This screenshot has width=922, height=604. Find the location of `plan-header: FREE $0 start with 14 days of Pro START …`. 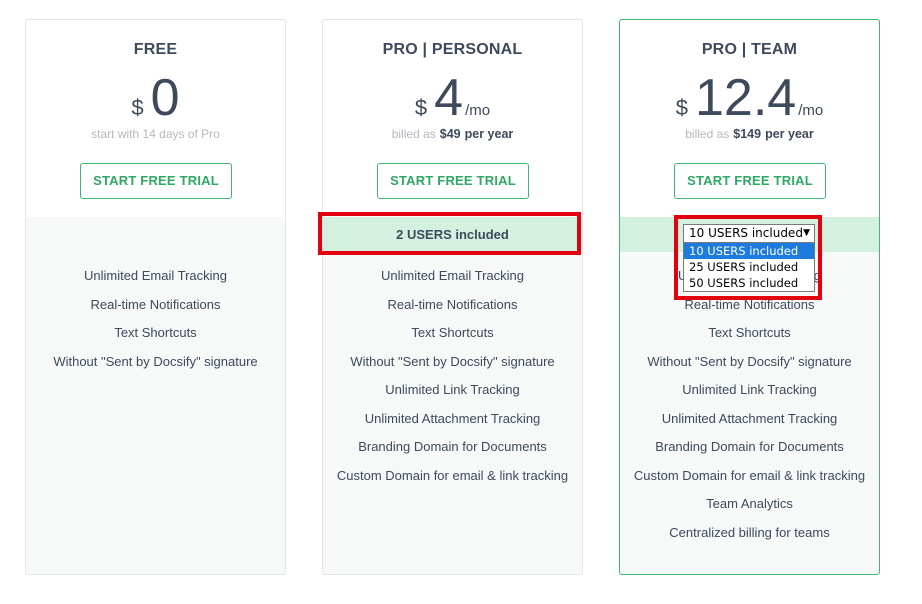

plan-header: FREE $0 start with 14 days of Pro START … is located at coordinates (155, 118).